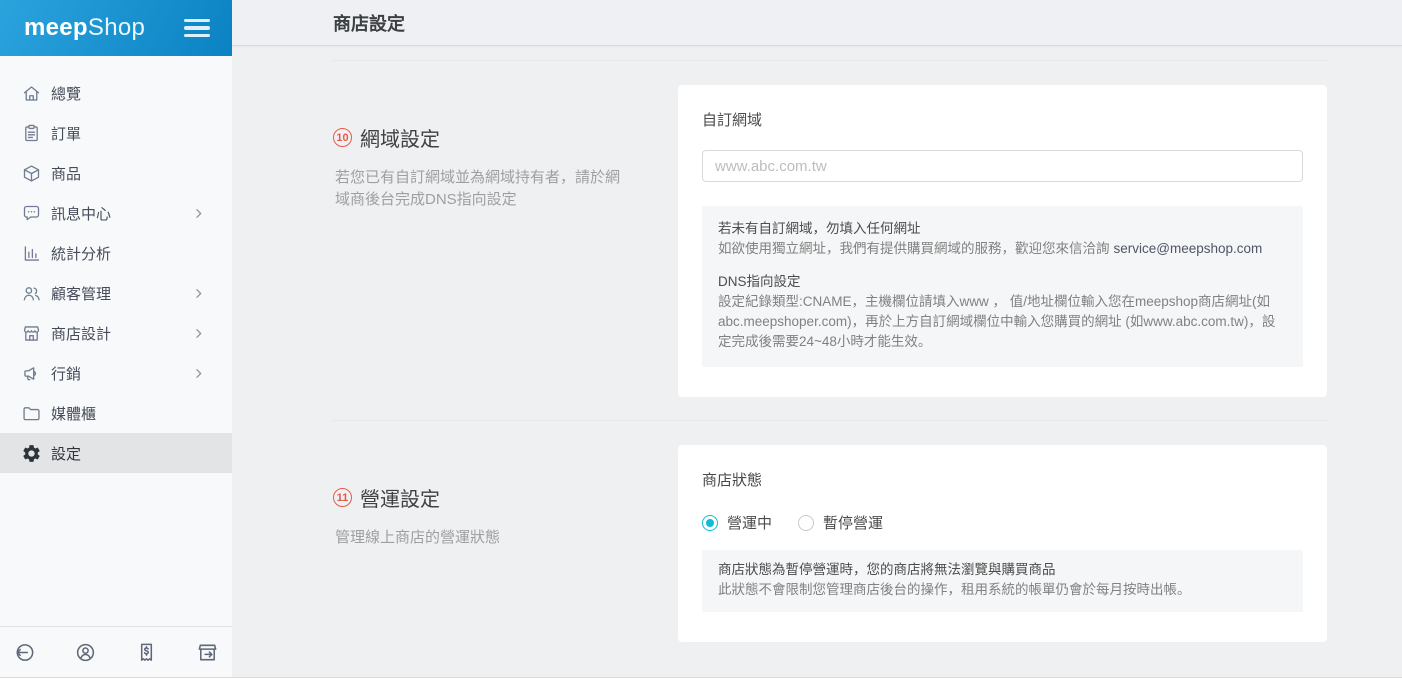  Describe the element at coordinates (31, 293) in the screenshot. I see `customers-icon` at that location.